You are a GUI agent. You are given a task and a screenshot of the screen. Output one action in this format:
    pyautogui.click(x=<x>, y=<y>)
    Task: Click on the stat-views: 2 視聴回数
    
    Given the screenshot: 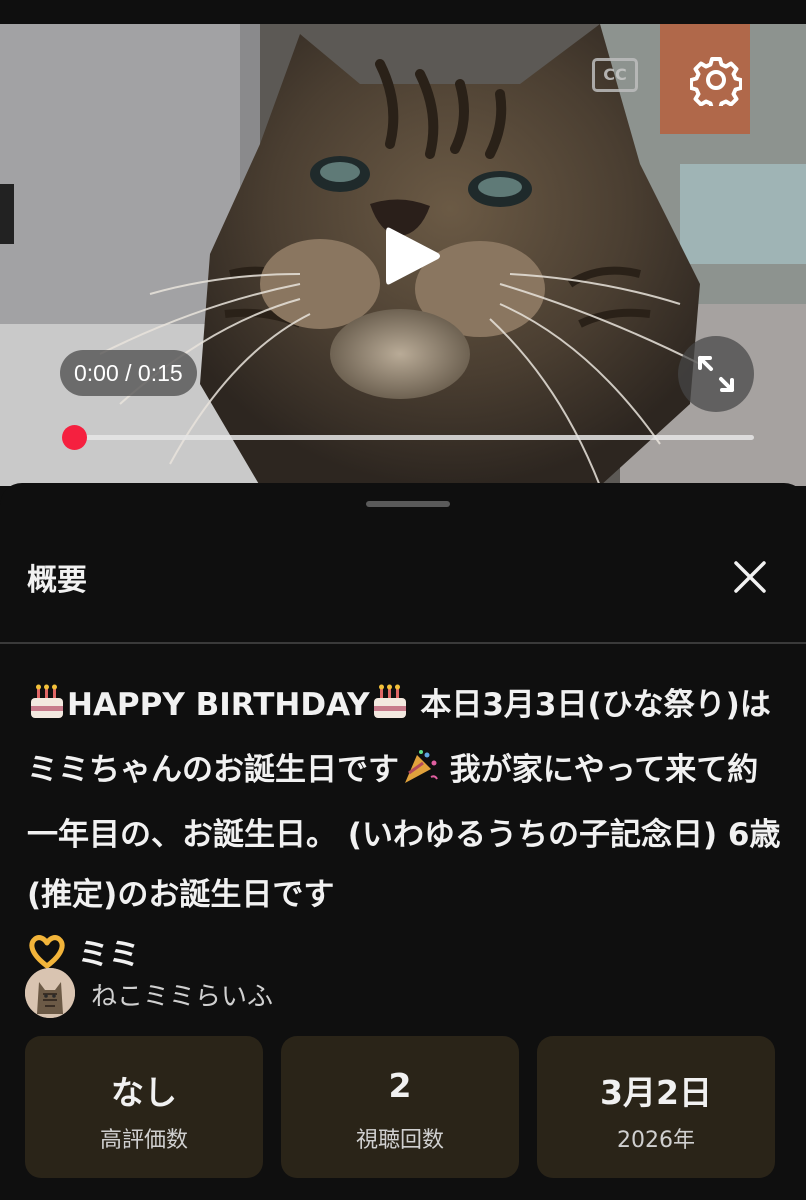 What is the action you would take?
    pyautogui.click(x=400, y=1107)
    